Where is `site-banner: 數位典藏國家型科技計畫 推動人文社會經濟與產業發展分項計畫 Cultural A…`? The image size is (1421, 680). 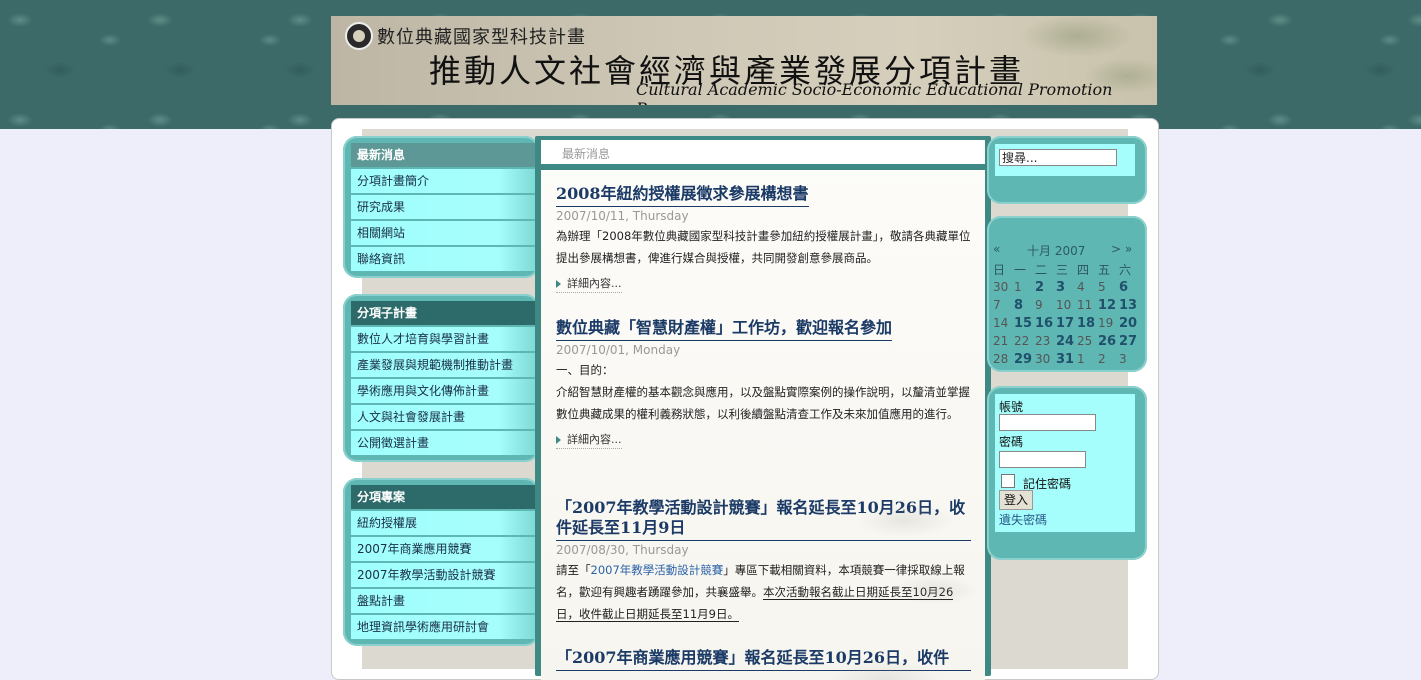 site-banner: 數位典藏國家型科技計畫 推動人文社會經濟與產業發展分項計畫 Cultural A… is located at coordinates (744, 60).